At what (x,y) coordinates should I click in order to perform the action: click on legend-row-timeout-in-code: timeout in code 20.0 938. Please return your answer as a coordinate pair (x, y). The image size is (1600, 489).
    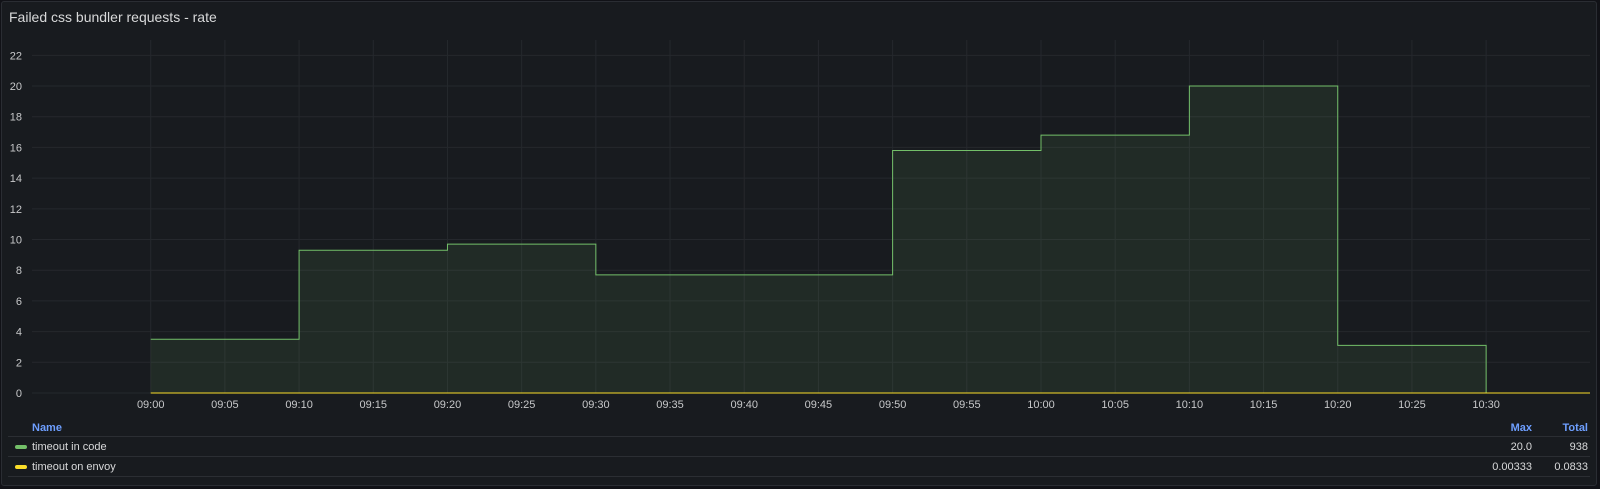
    Looking at the image, I should click on (799, 447).